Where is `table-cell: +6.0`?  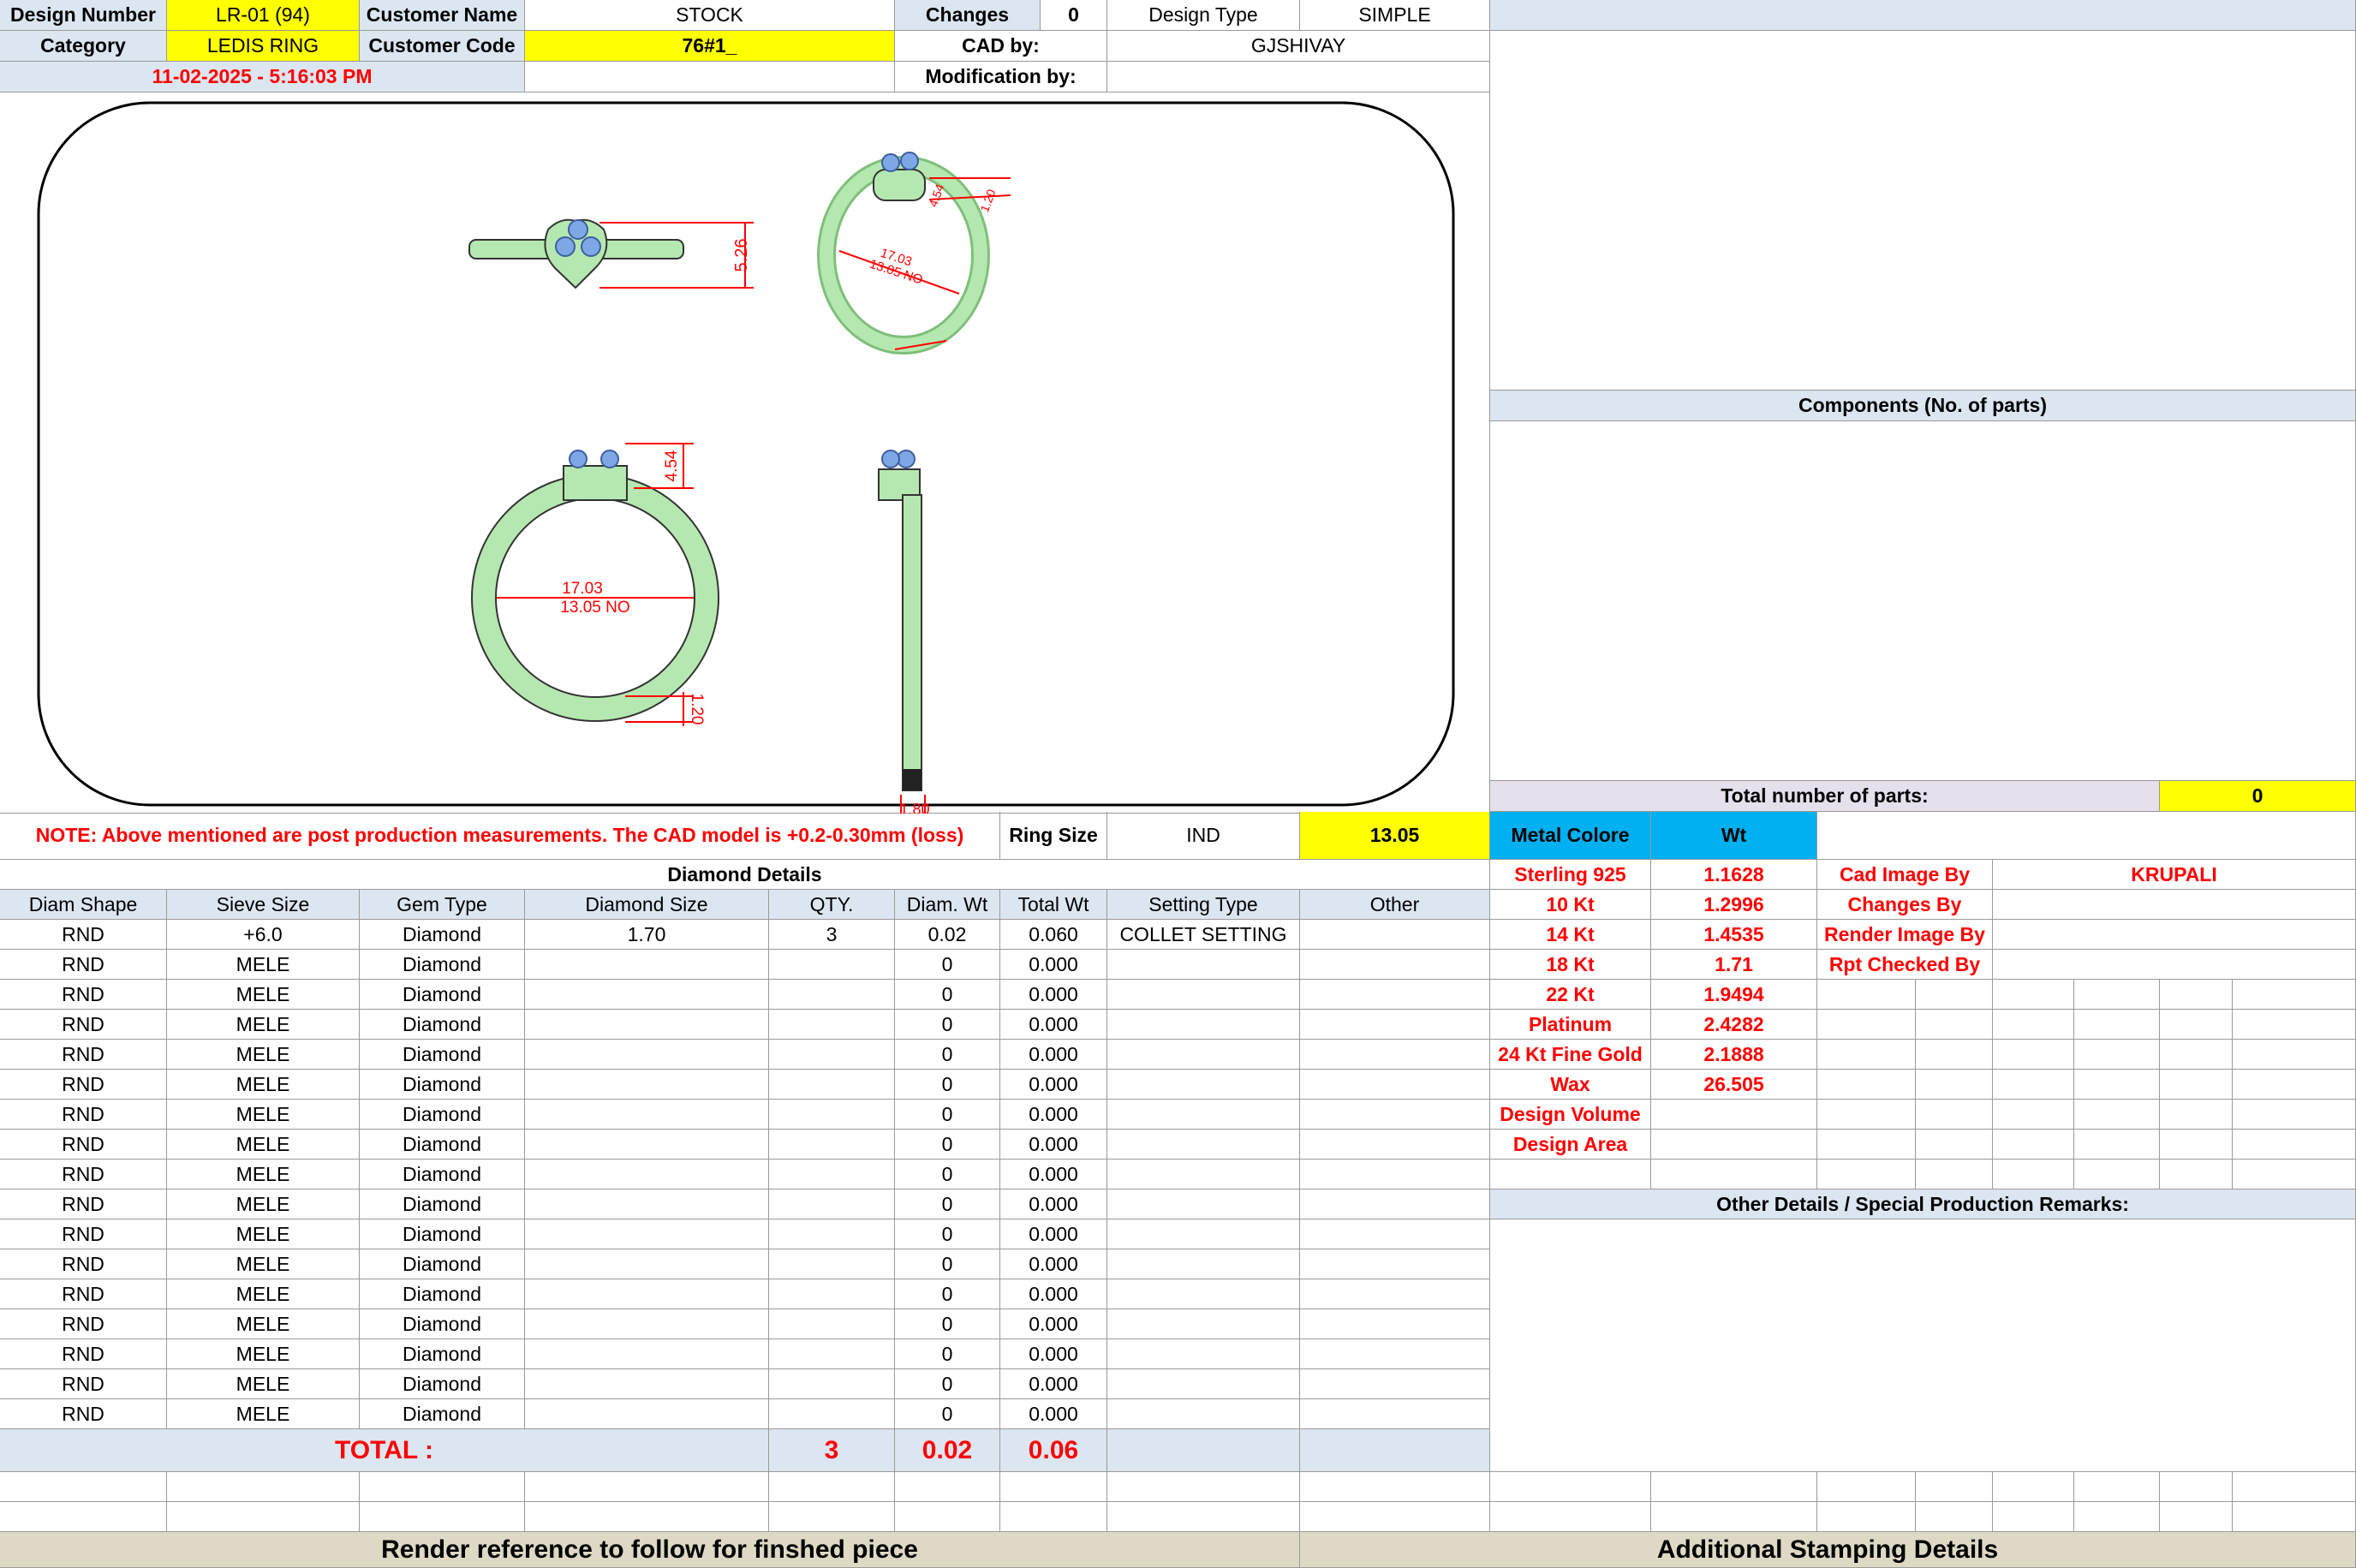 table-cell: +6.0 is located at coordinates (263, 935).